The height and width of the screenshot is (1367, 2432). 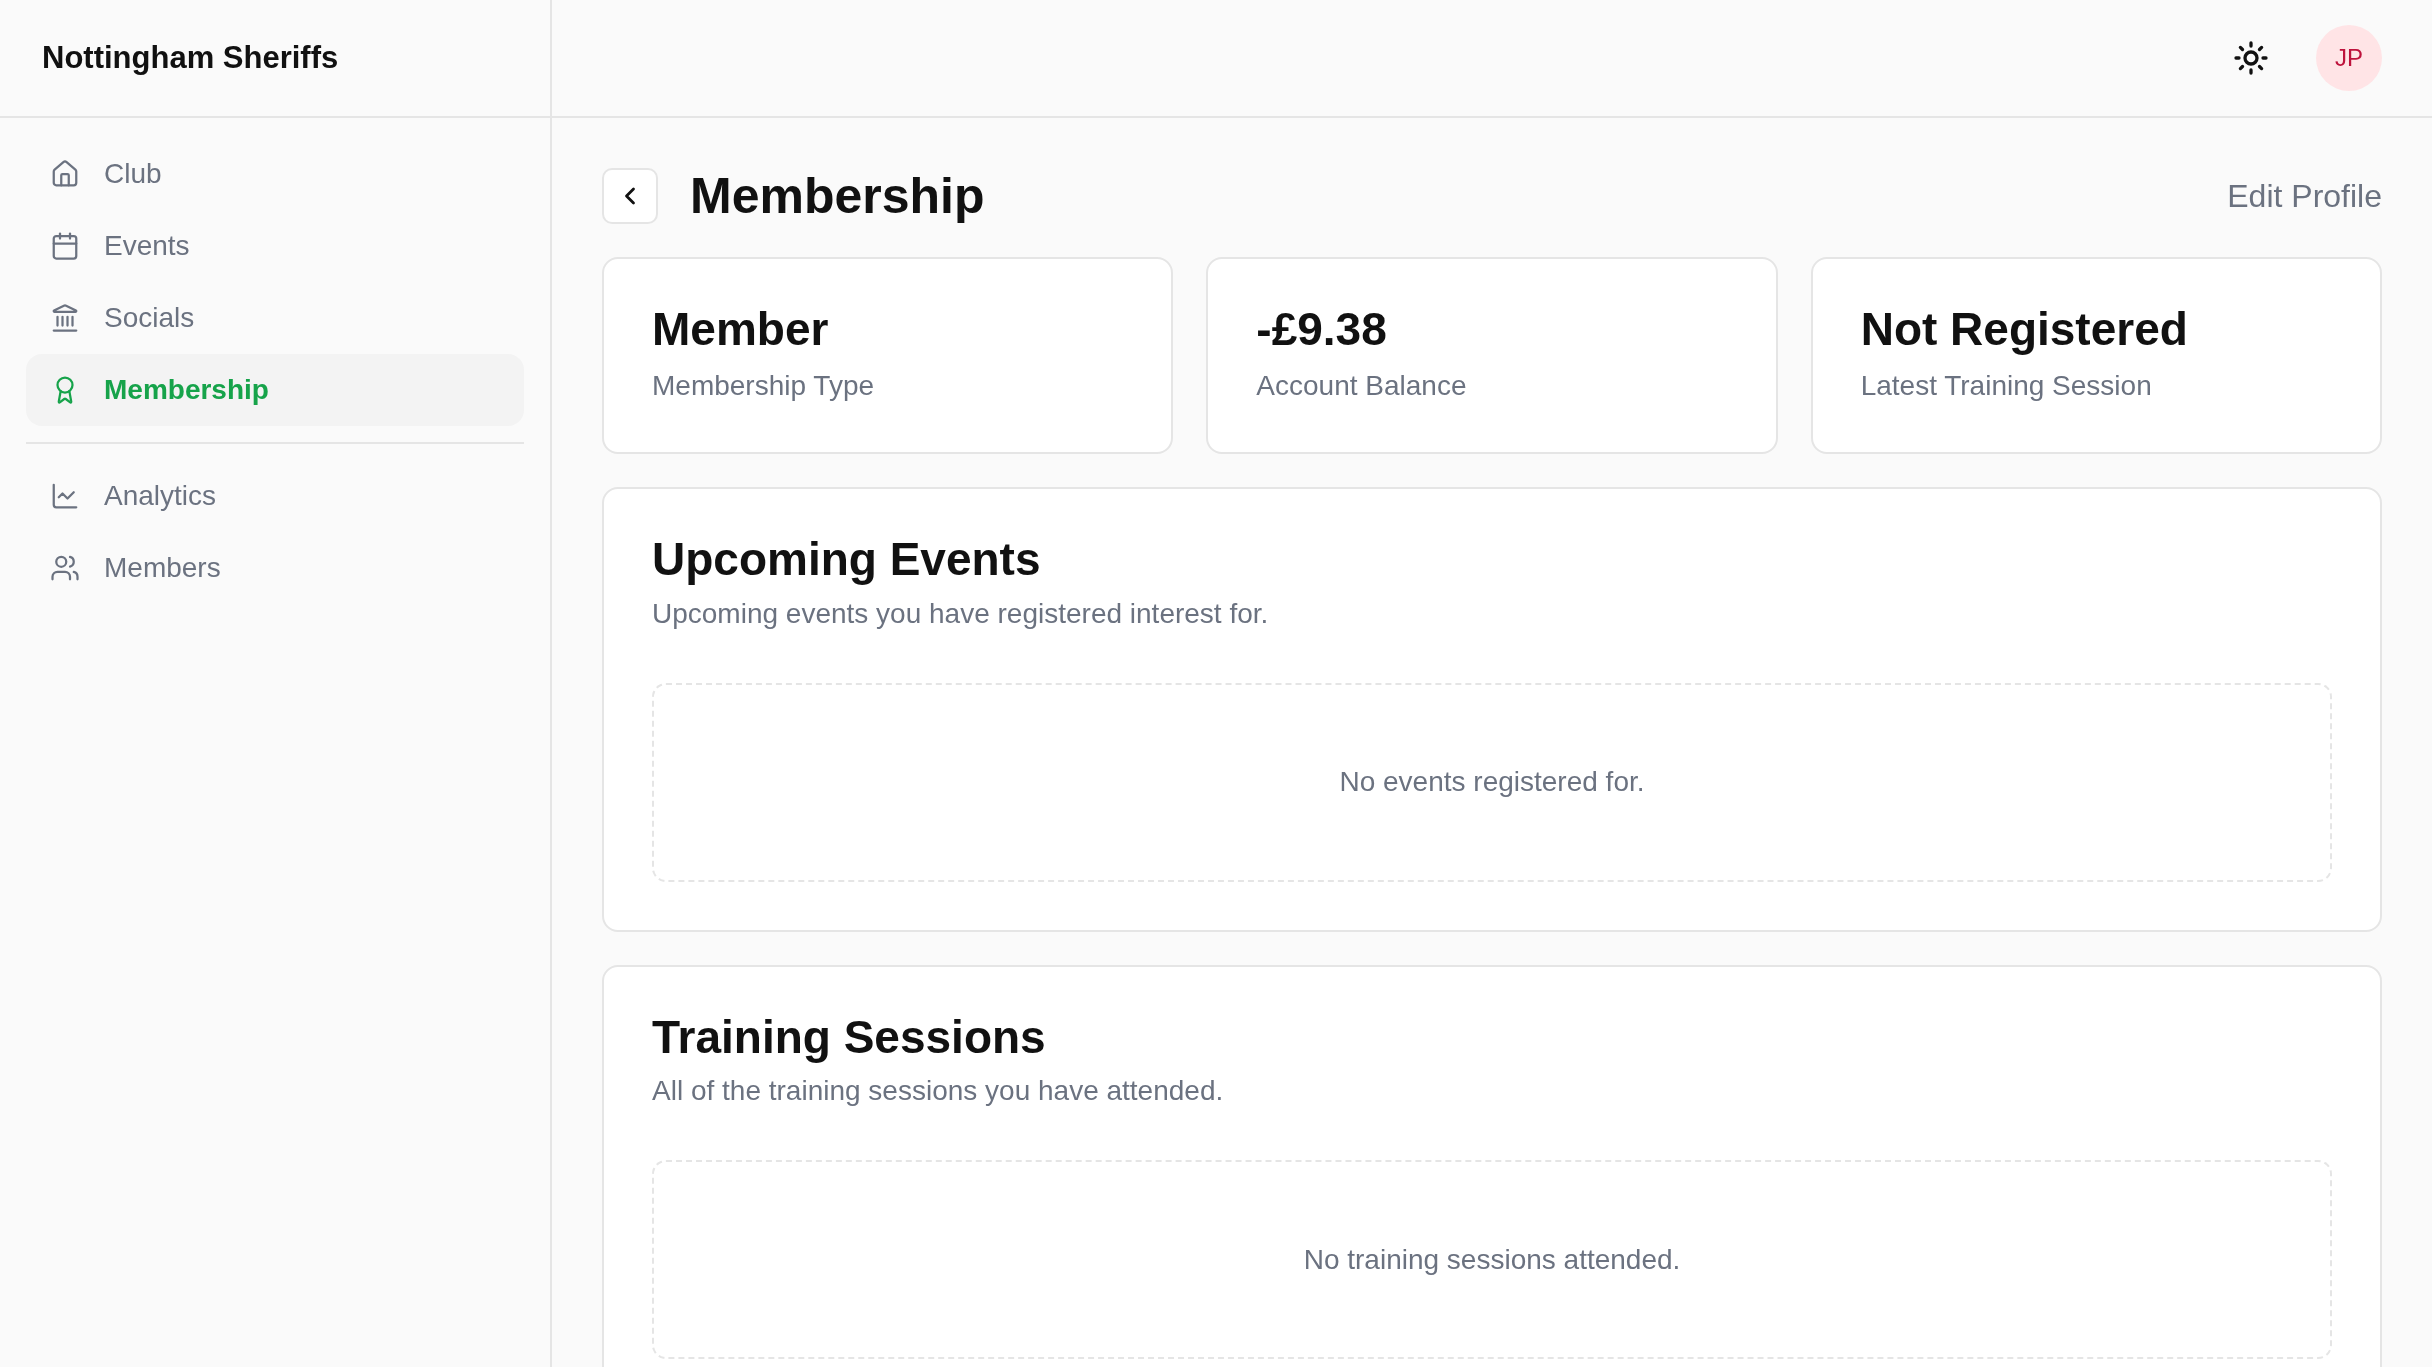 I want to click on calendar-icon, so click(x=65, y=246).